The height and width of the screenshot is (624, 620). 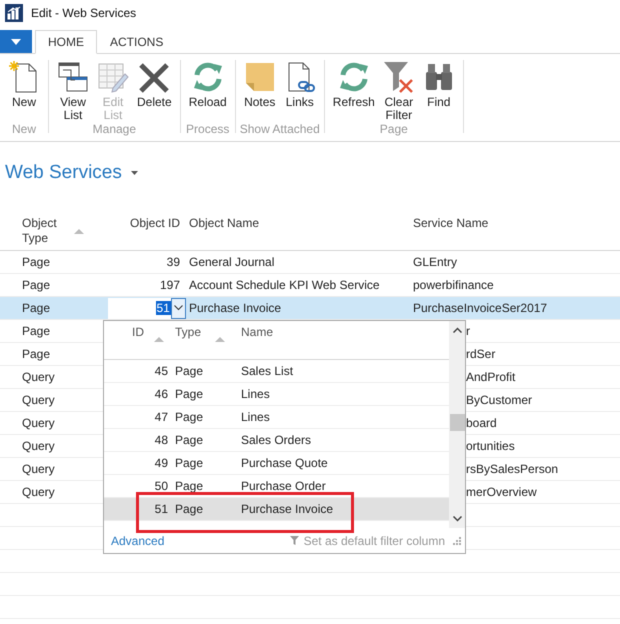 I want to click on resize-grip-icon, so click(x=457, y=540).